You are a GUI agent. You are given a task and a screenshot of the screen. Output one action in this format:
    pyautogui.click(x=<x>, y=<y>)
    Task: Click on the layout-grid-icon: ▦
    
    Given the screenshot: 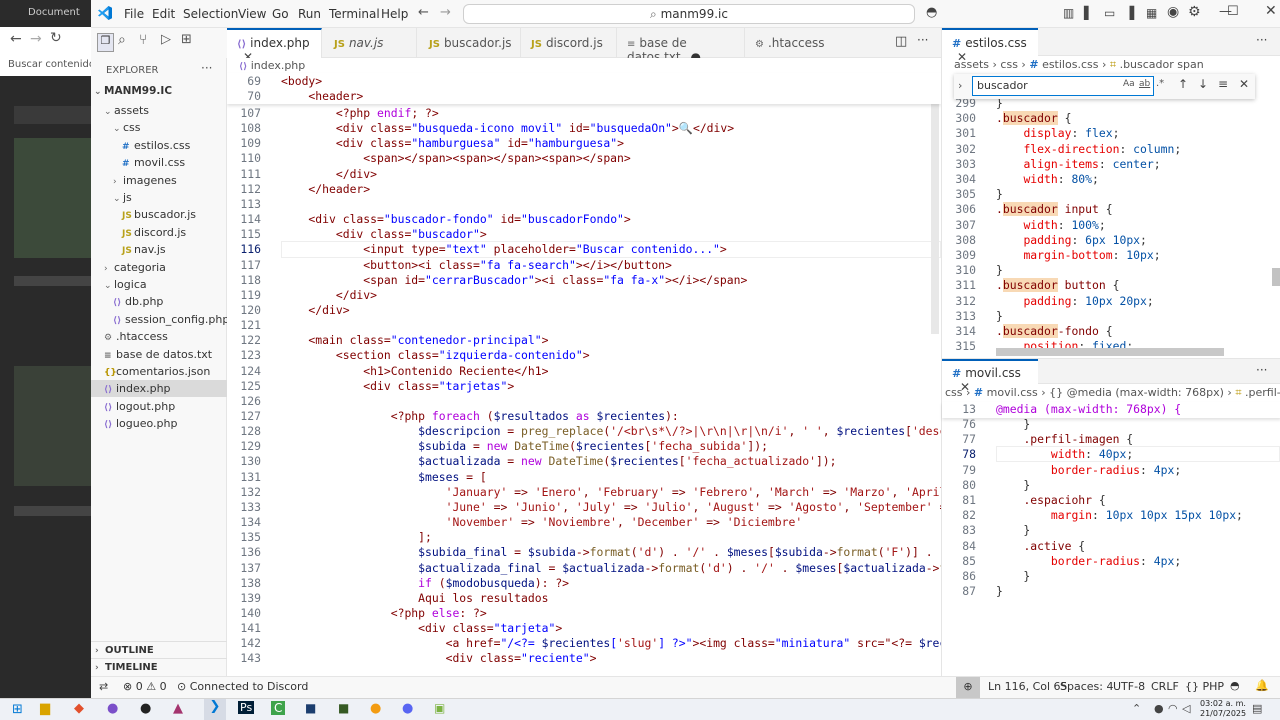 What is the action you would take?
    pyautogui.click(x=1151, y=13)
    